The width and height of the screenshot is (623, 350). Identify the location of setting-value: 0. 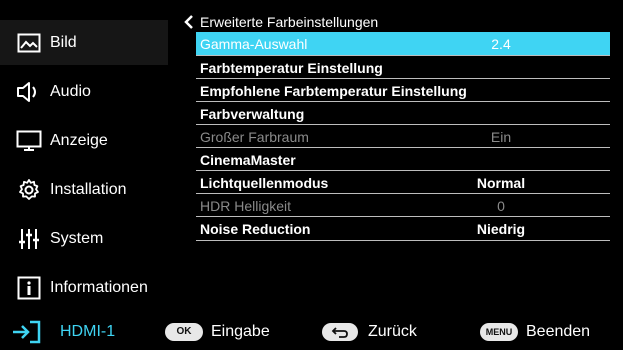
(501, 205).